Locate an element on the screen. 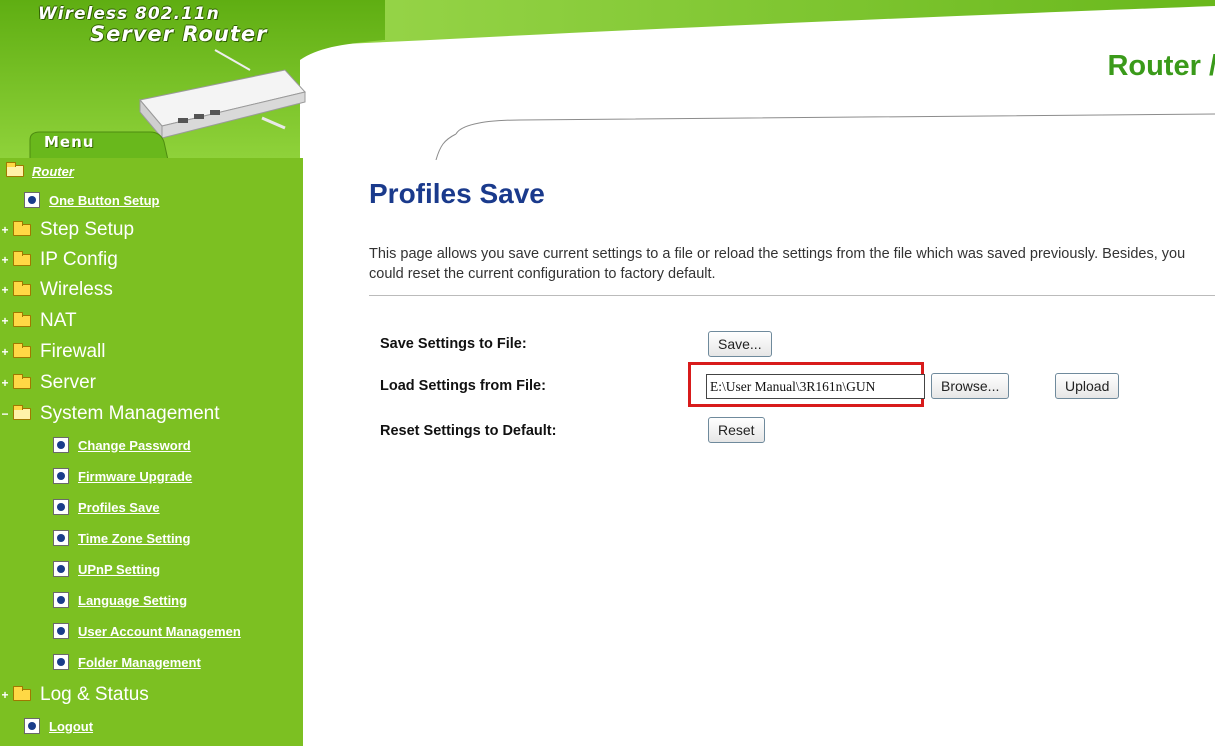 This screenshot has width=1215, height=746. reset-settings-label: Reset Settings to Default: is located at coordinates (468, 431).